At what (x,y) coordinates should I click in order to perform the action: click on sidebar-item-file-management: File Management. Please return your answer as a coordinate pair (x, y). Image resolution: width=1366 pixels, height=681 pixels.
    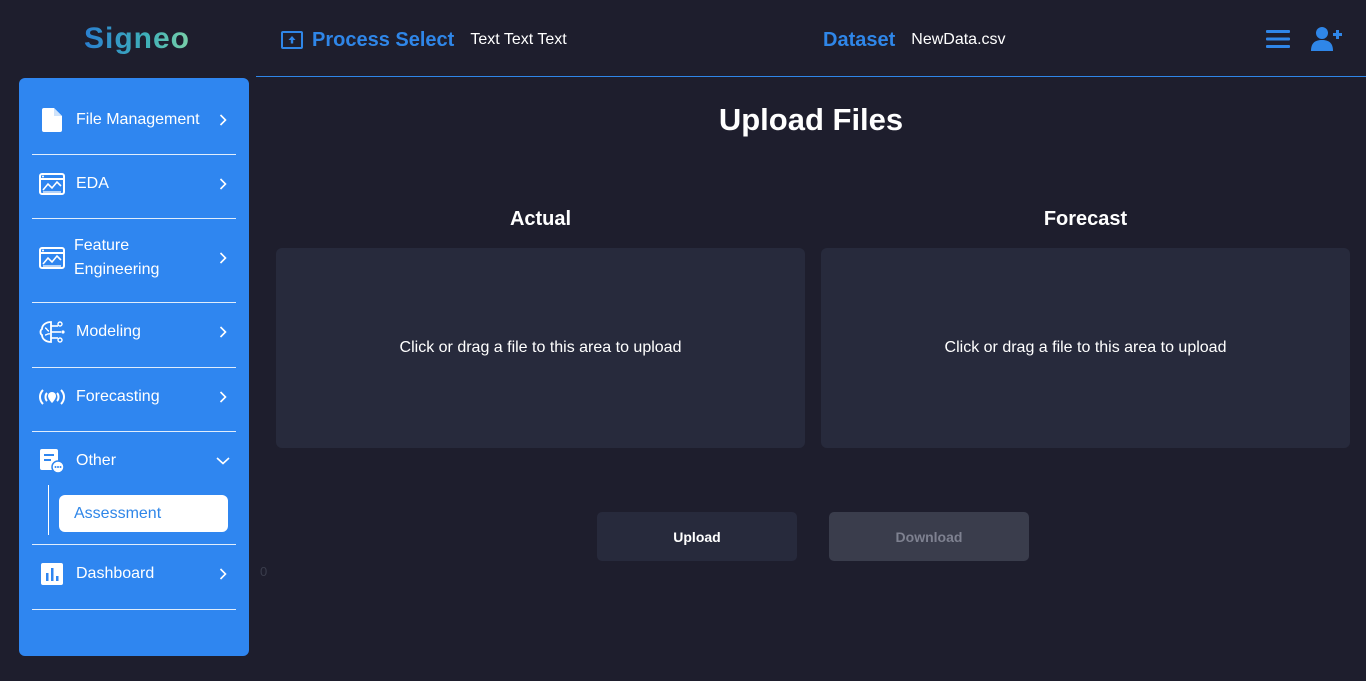
    Looking at the image, I should click on (134, 120).